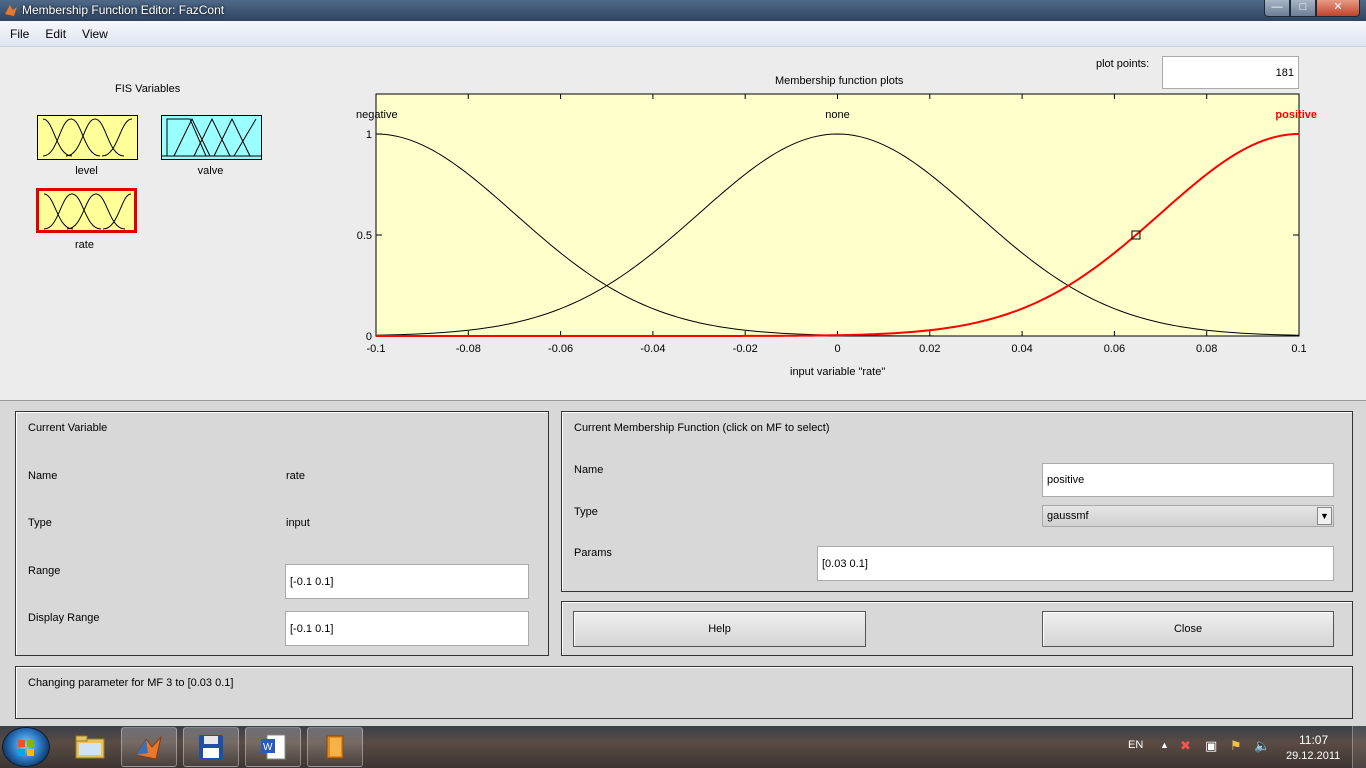 This screenshot has width=1366, height=768. Describe the element at coordinates (19, 34) in the screenshot. I see `menu-file: File` at that location.